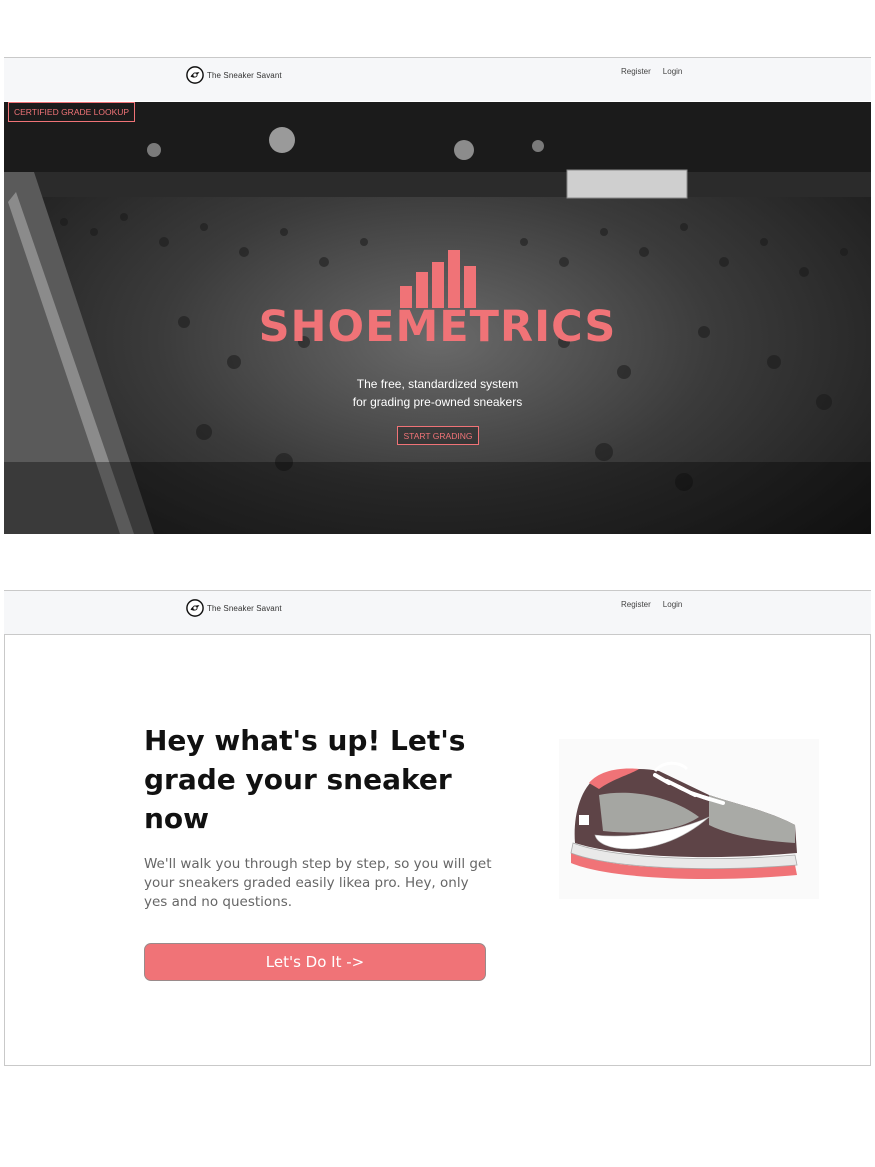 The width and height of the screenshot is (875, 1167). I want to click on sneaker-illustration, so click(689, 819).